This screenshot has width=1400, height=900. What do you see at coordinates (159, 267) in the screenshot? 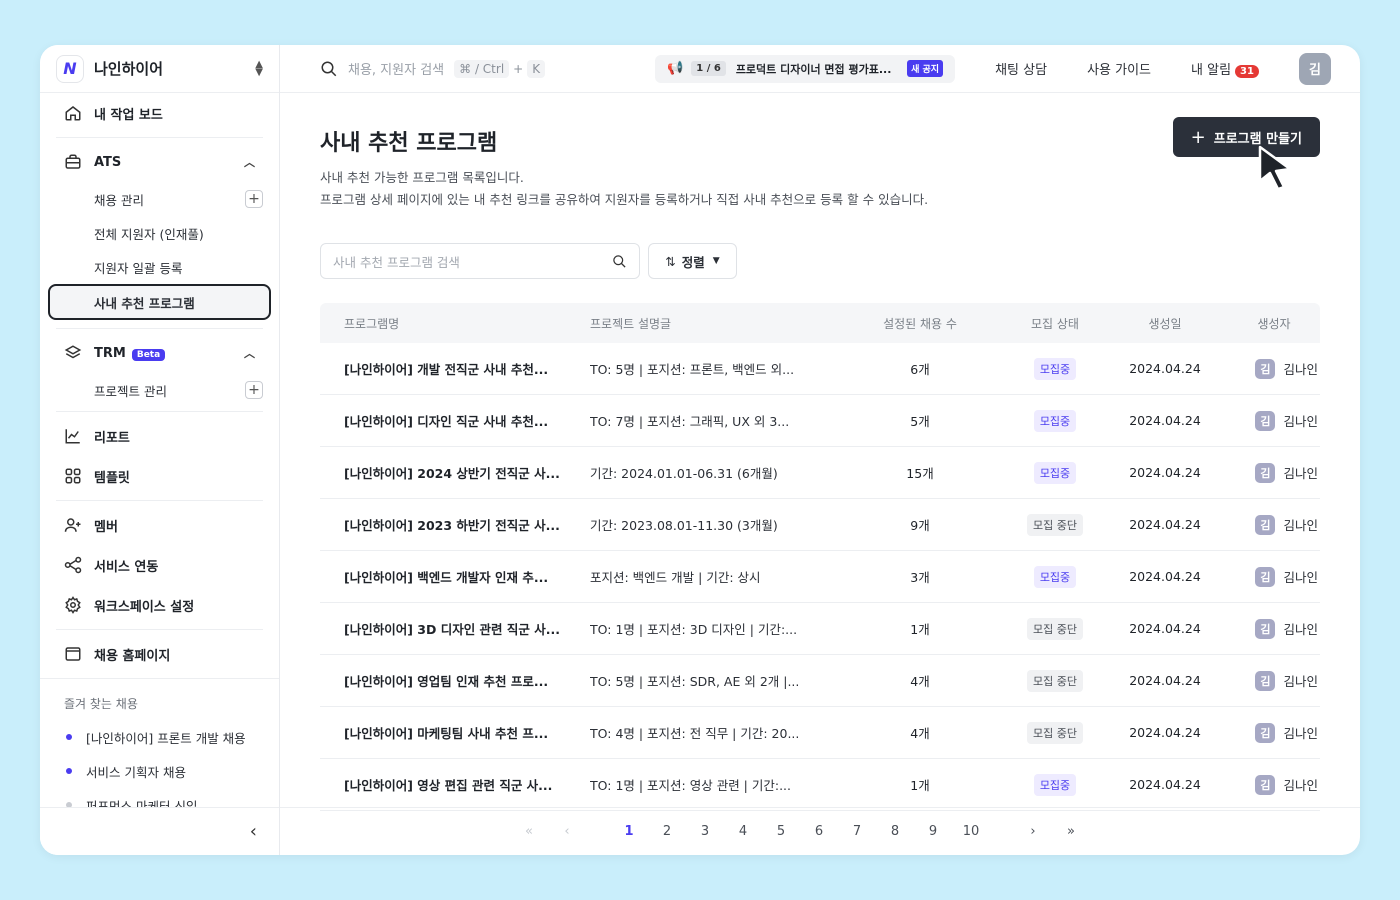
I see `sidebar-item-bulk-upload: 지원자 일괄 등록` at bounding box center [159, 267].